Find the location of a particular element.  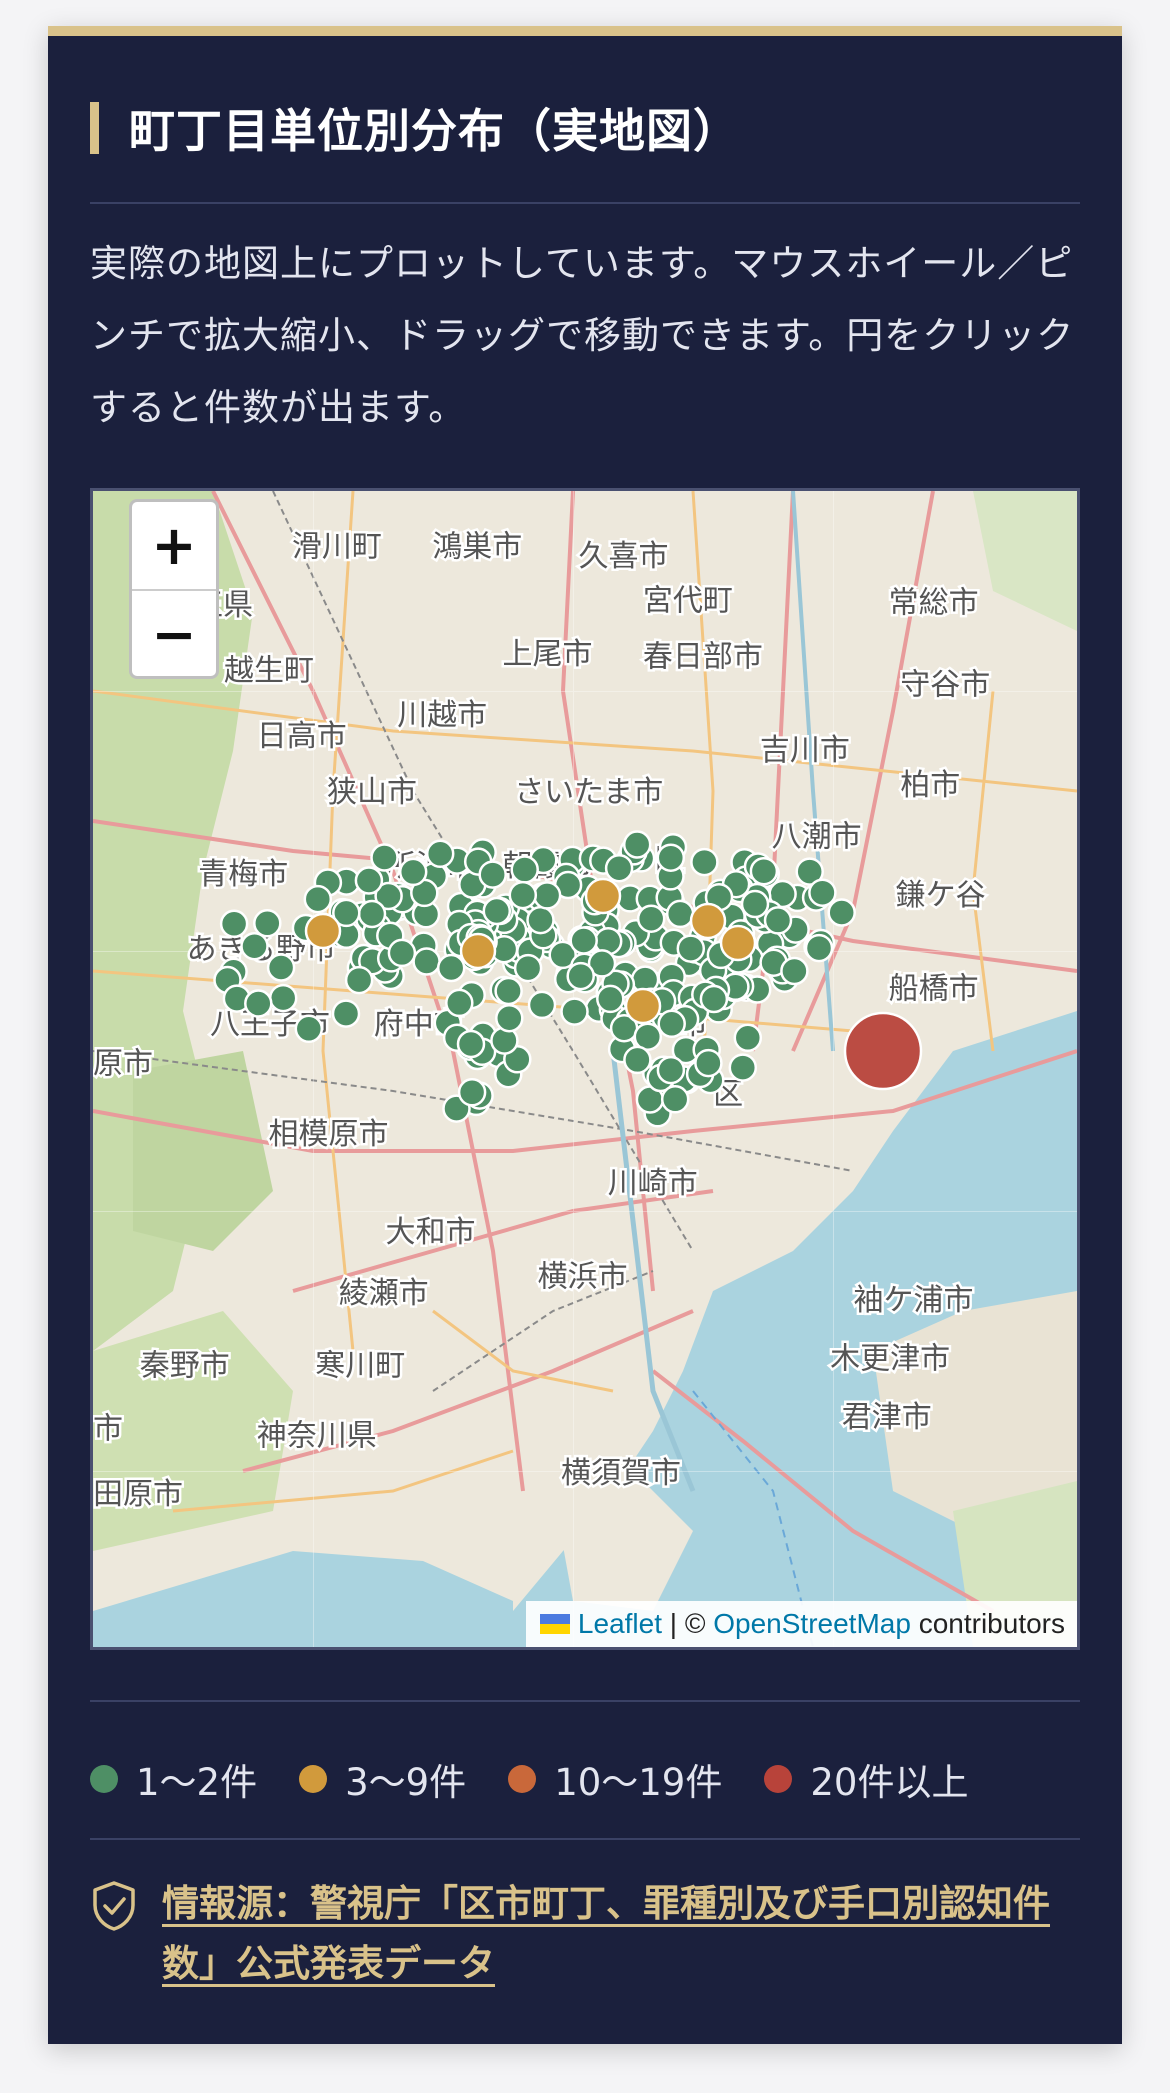

place-label: 越生町 is located at coordinates (269, 670).